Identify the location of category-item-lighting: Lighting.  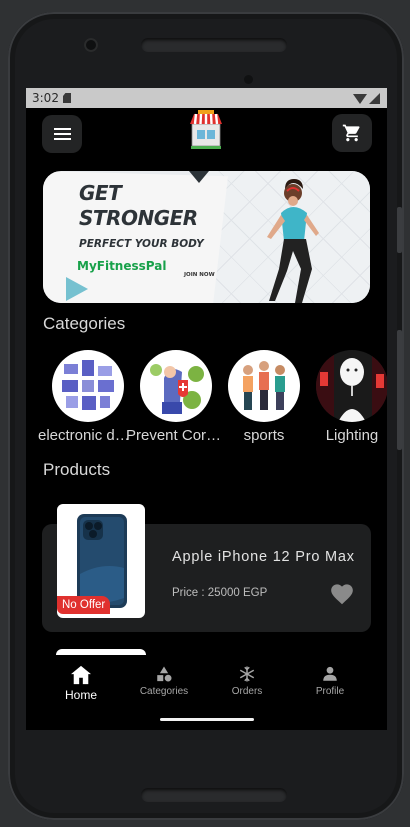
(350, 397).